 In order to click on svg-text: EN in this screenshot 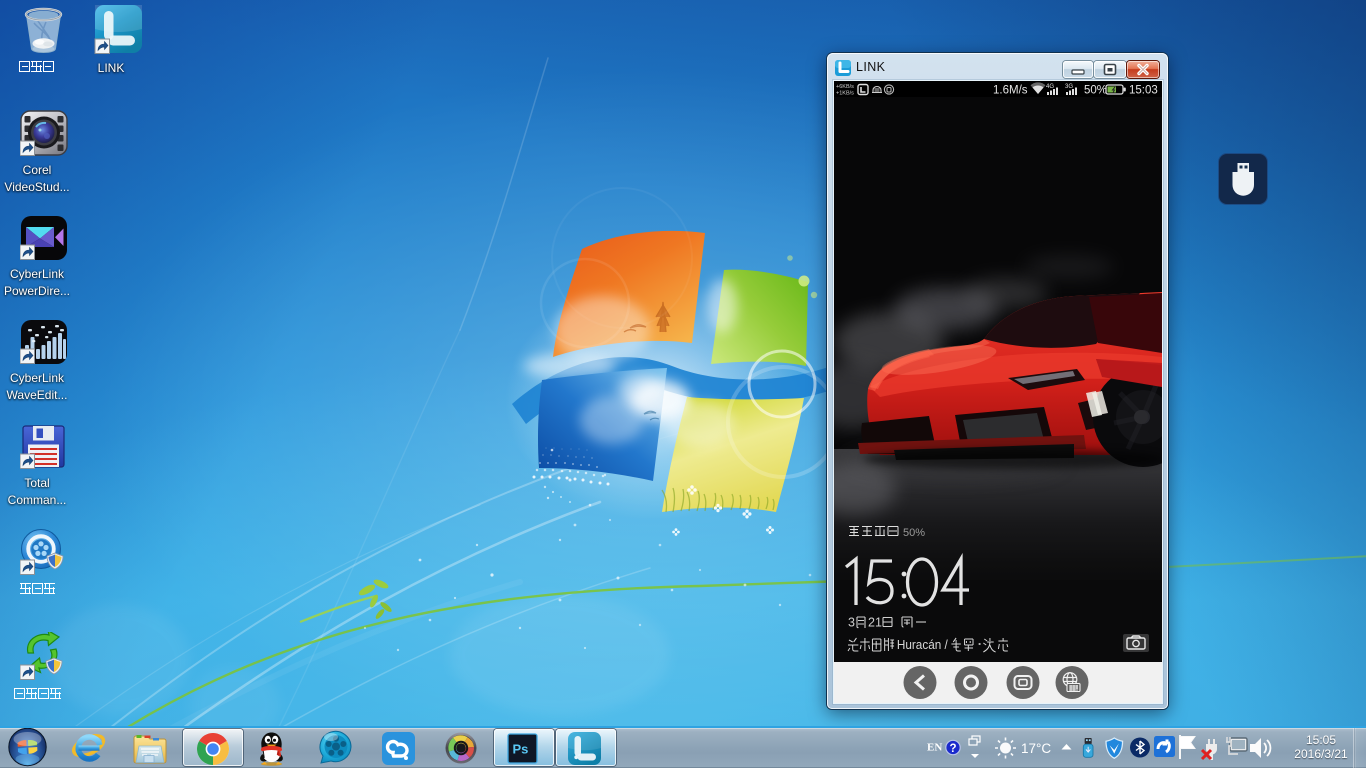, I will do `click(934, 748)`.